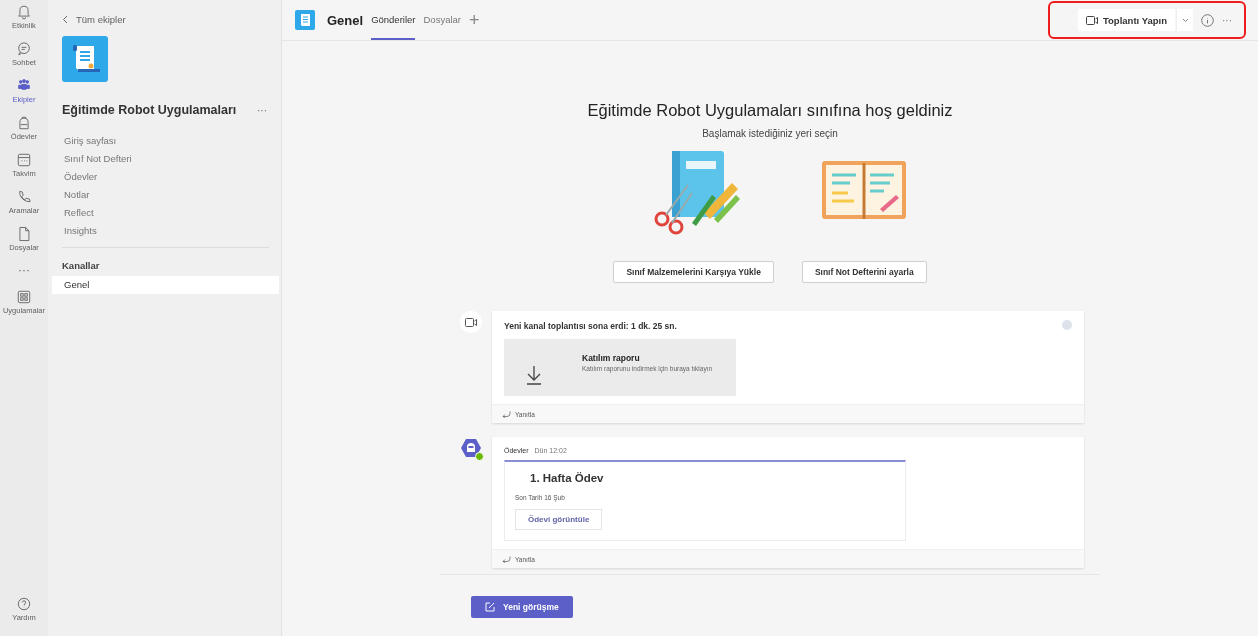 The width and height of the screenshot is (1258, 636). Describe the element at coordinates (65, 19) in the screenshot. I see `chevron-left-icon` at that location.